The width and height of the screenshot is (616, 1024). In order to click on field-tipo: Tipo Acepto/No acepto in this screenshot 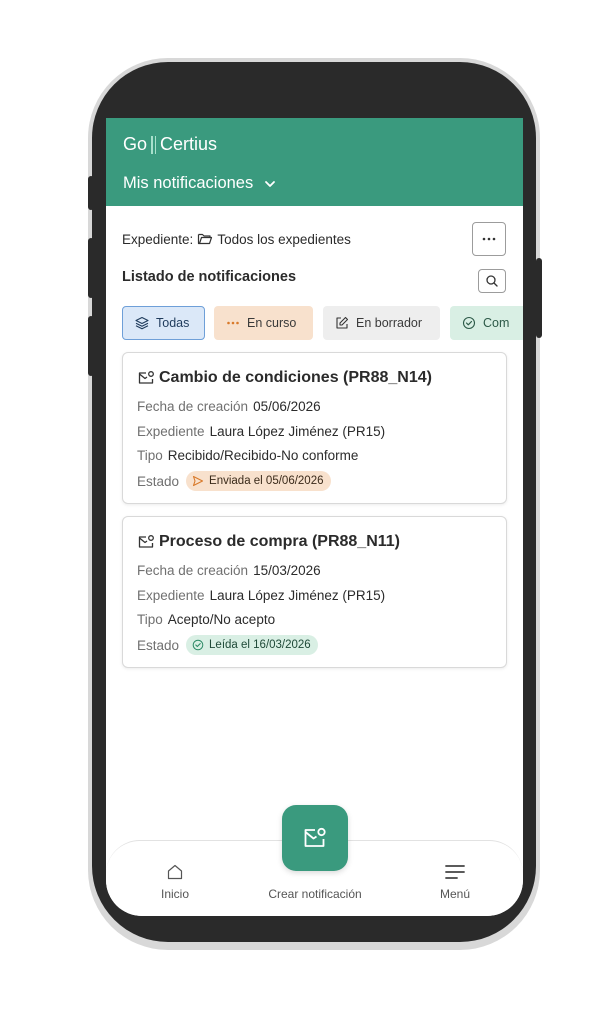, I will do `click(206, 619)`.